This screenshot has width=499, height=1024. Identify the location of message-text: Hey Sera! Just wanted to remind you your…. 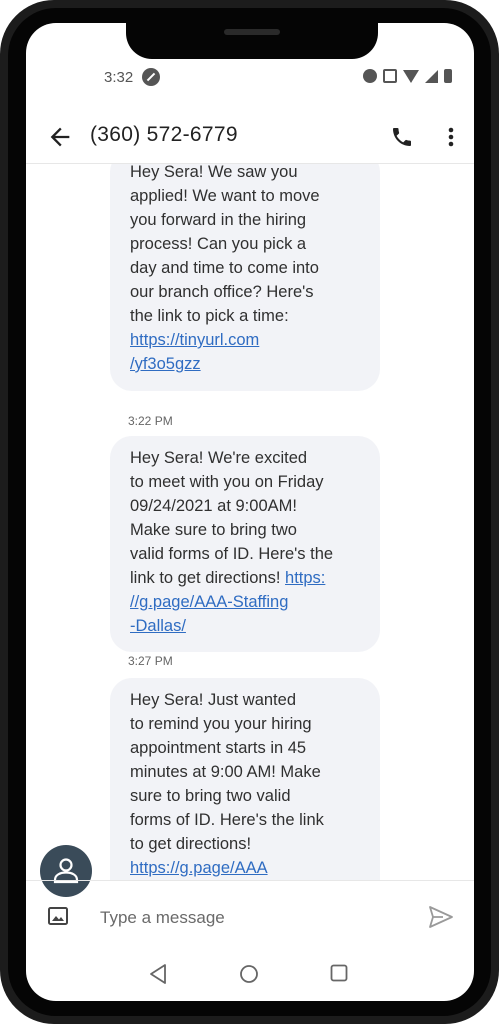
(227, 772).